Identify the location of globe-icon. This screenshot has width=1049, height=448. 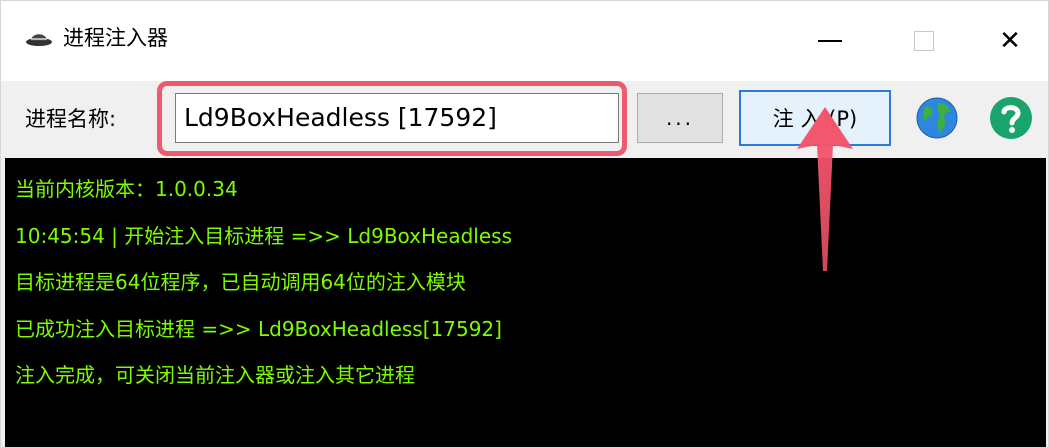
(937, 118).